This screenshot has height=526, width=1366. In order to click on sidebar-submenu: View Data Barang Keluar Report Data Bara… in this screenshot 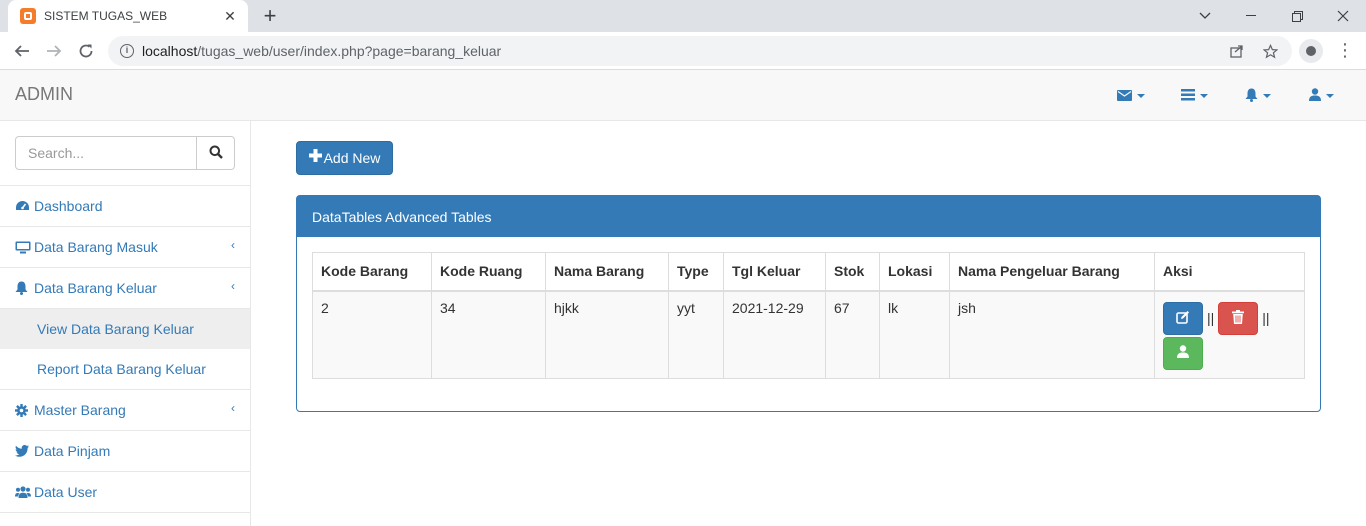, I will do `click(125, 349)`.